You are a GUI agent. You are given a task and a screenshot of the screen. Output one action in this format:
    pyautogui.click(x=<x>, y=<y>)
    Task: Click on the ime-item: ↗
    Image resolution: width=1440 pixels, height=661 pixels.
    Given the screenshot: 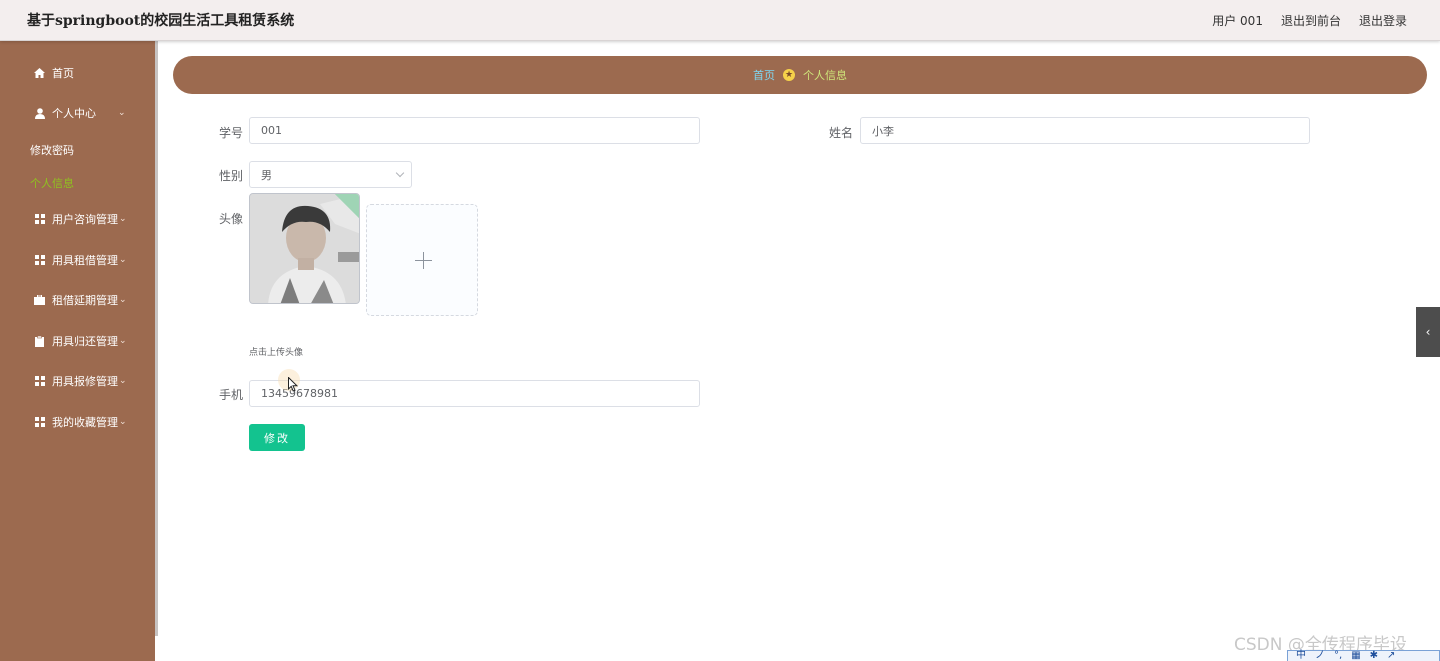 What is the action you would take?
    pyautogui.click(x=1391, y=656)
    